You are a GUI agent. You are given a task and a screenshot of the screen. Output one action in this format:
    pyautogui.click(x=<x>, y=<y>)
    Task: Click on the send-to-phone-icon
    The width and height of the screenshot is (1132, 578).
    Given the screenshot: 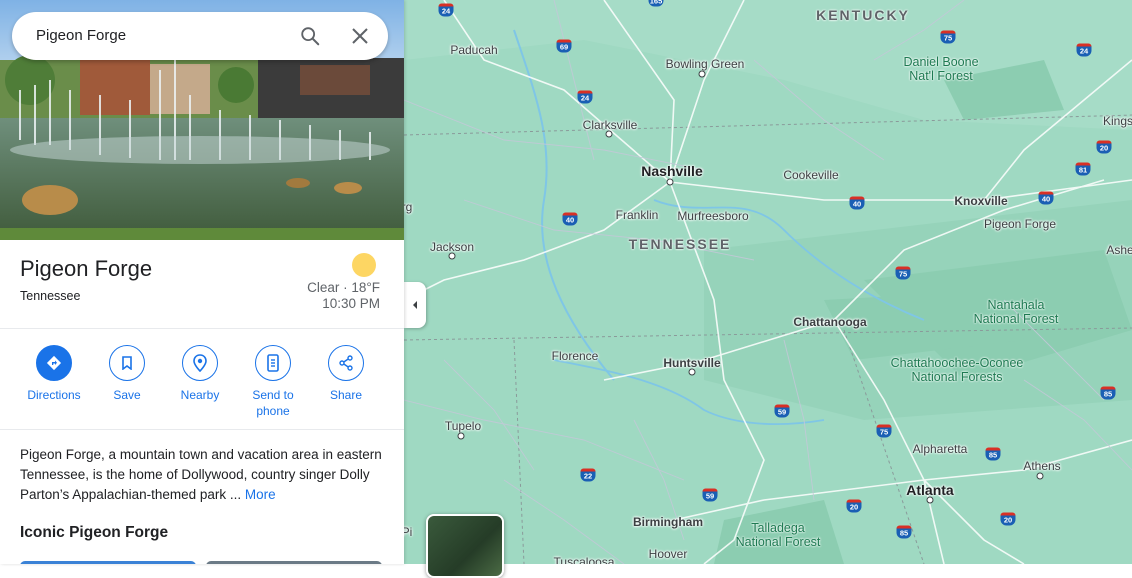 What is the action you would take?
    pyautogui.click(x=273, y=363)
    